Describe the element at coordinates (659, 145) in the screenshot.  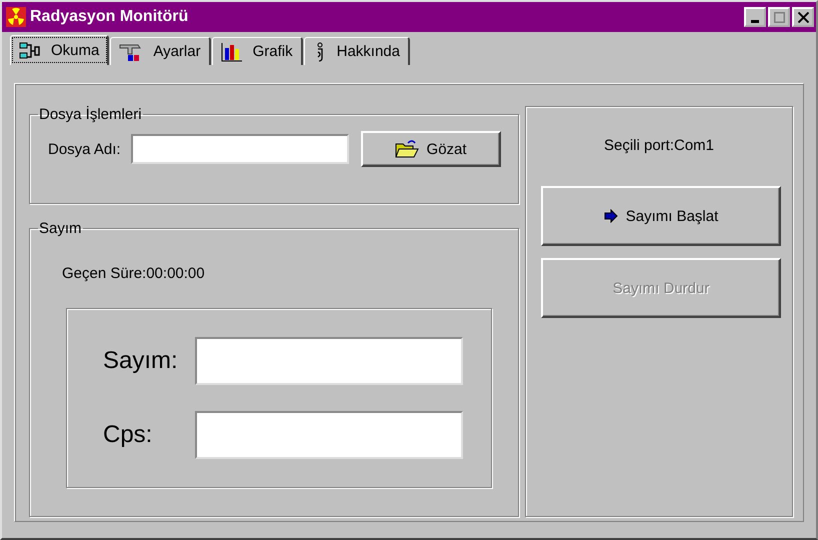
I see `port-label: Seçili port:Com1` at that location.